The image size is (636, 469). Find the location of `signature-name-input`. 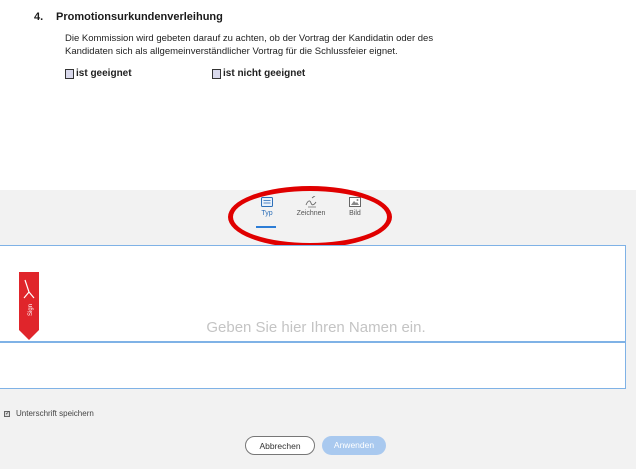

signature-name-input is located at coordinates (316, 327).